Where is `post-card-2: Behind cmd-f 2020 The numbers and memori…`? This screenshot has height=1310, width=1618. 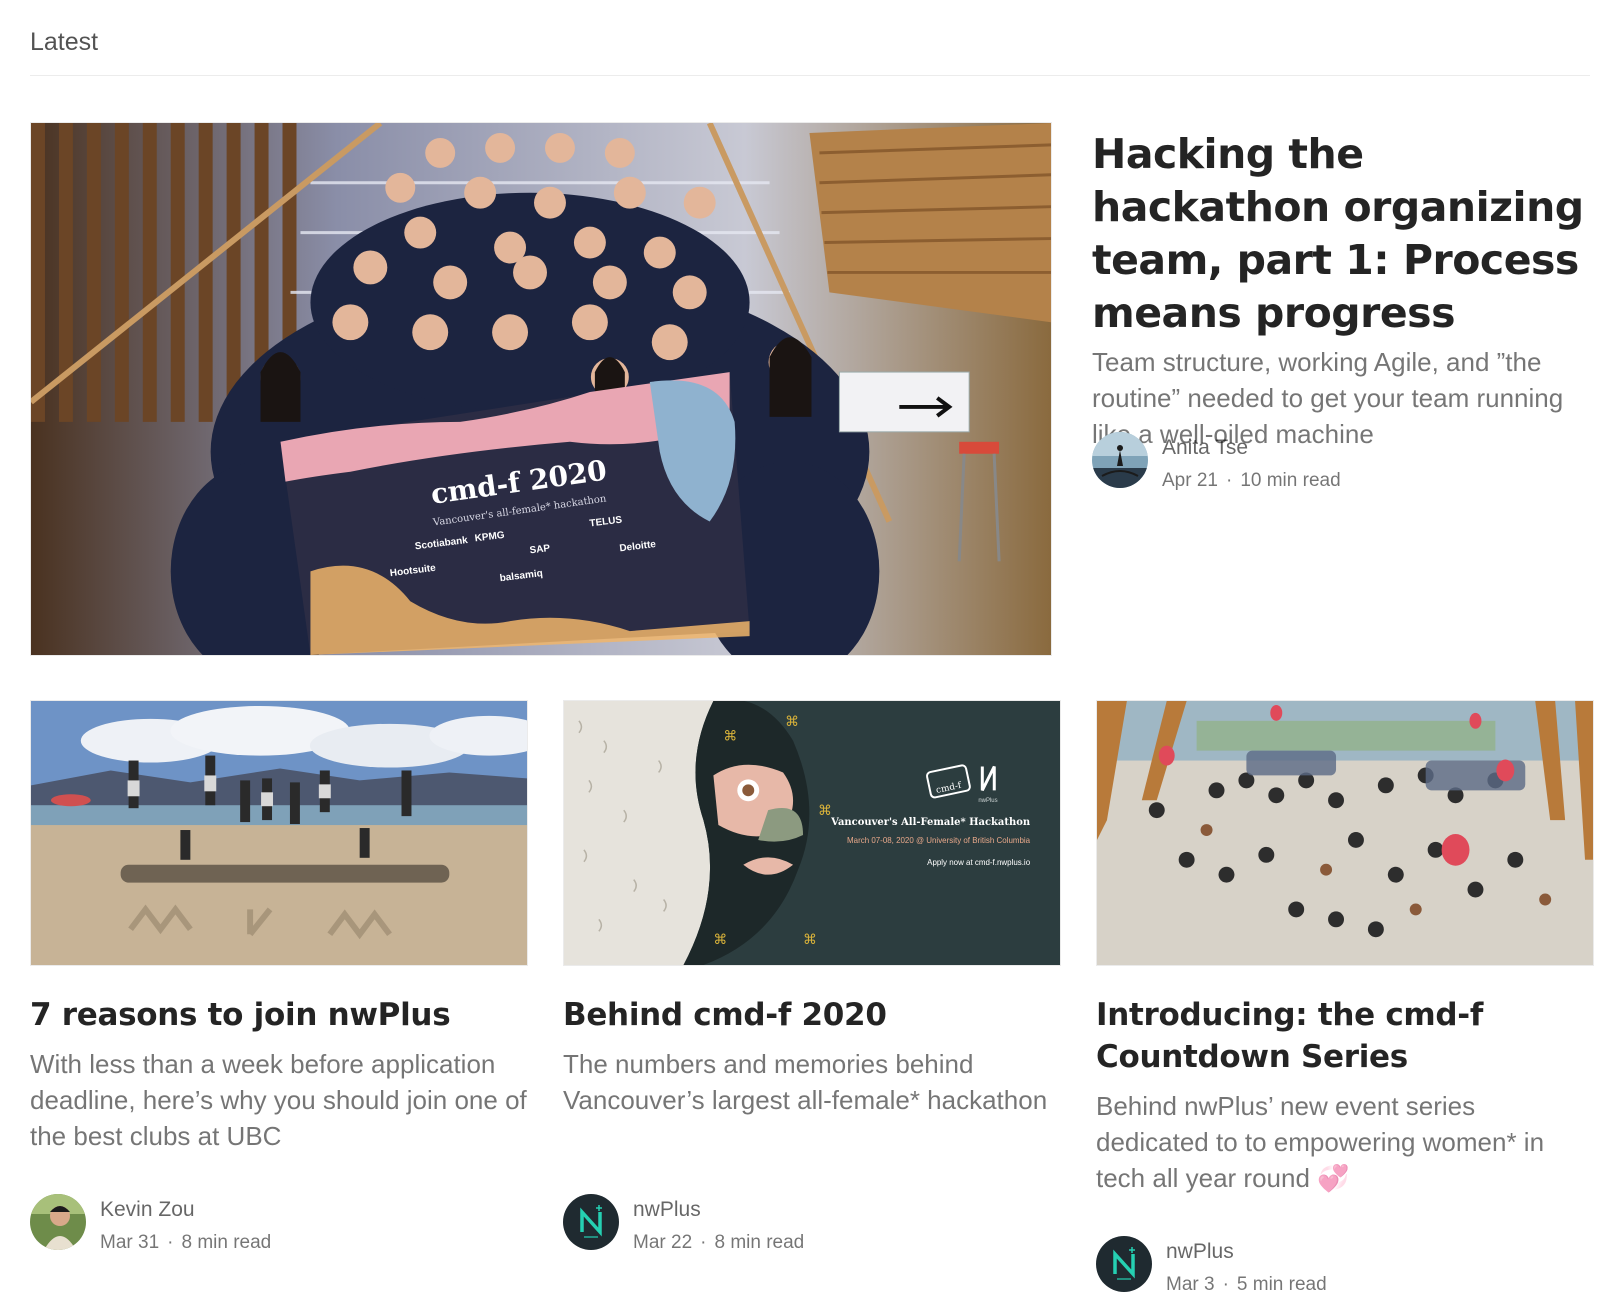
post-card-2: Behind cmd-f 2020 The numbers and memori… is located at coordinates (812, 1056).